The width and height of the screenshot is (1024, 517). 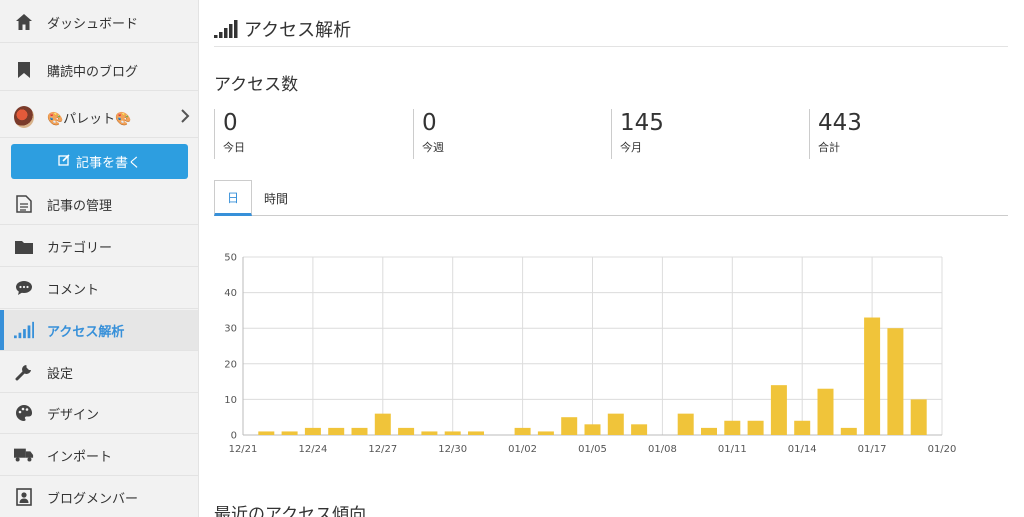 I want to click on stat-week: 0 今週, so click(x=428, y=134).